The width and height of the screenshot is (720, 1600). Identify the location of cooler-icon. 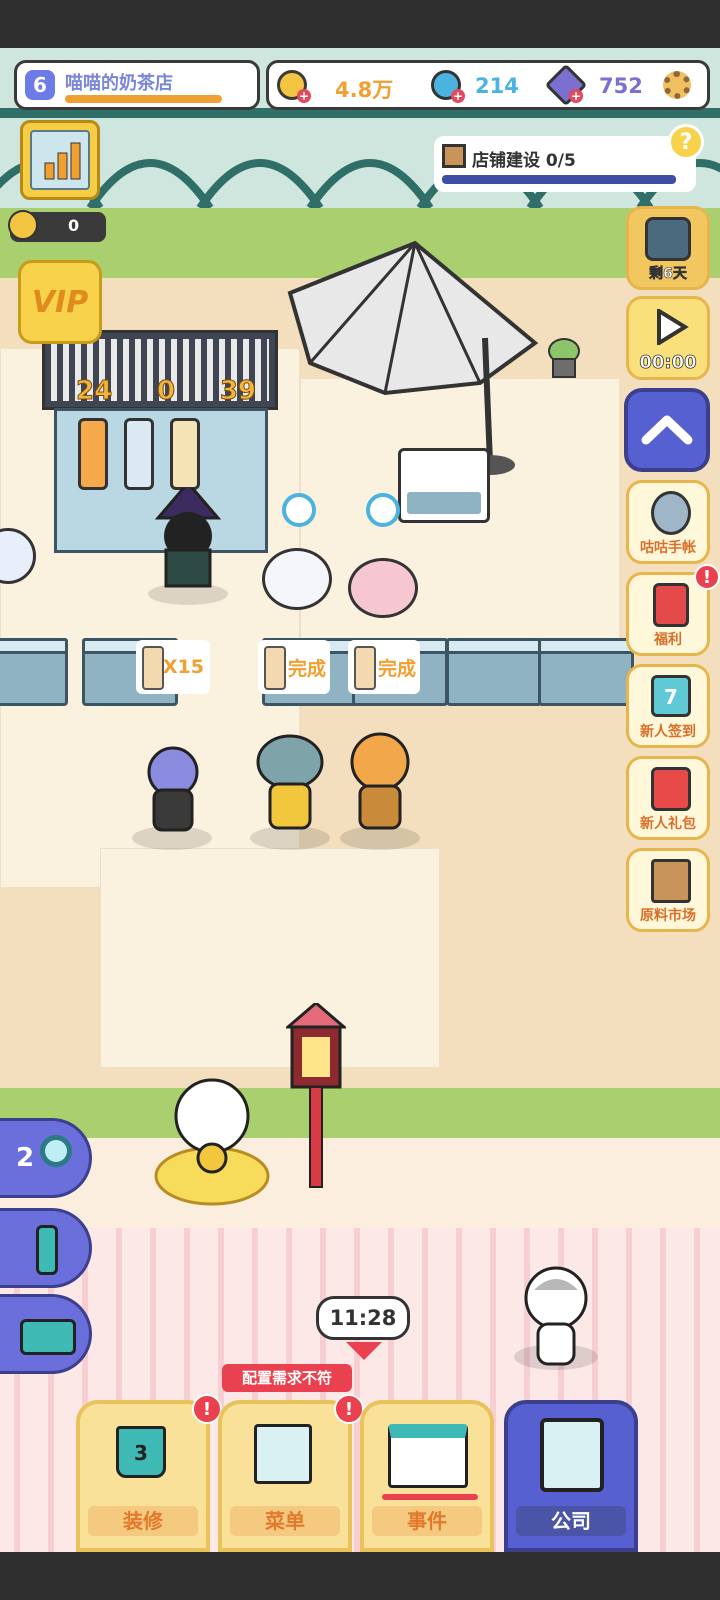
(48, 1337).